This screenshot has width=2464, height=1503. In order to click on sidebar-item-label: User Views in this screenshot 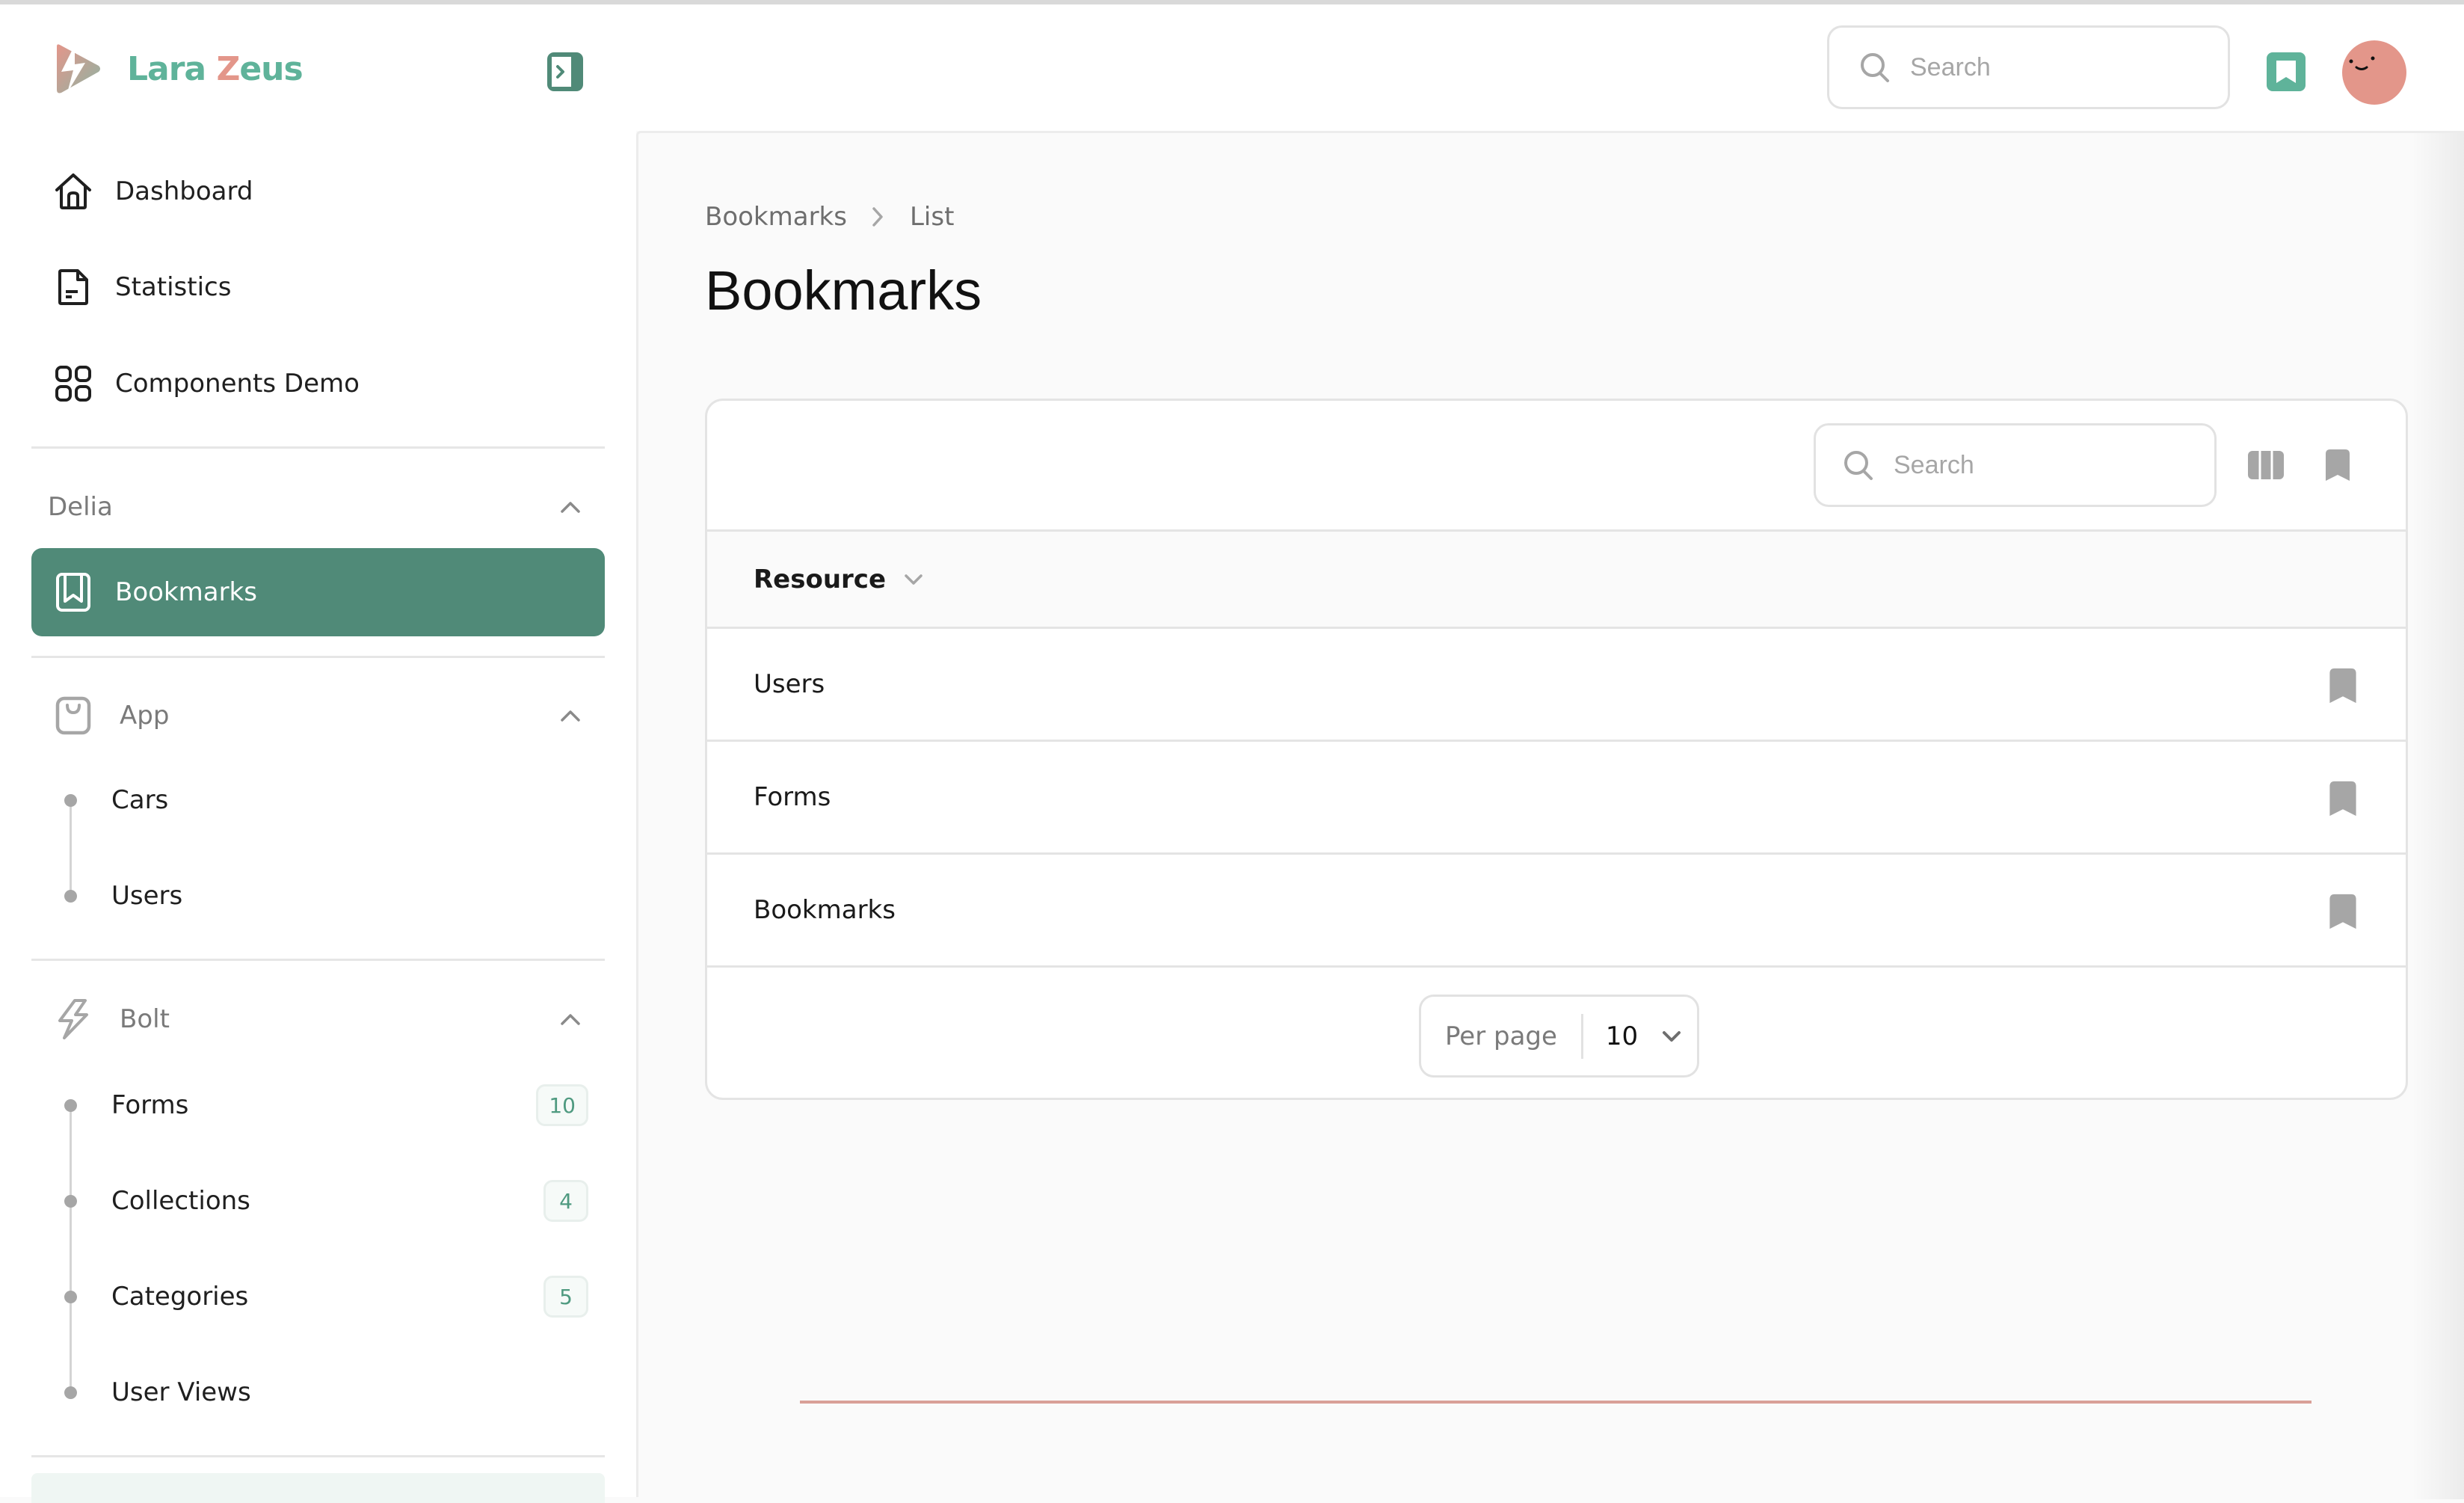, I will do `click(181, 1392)`.